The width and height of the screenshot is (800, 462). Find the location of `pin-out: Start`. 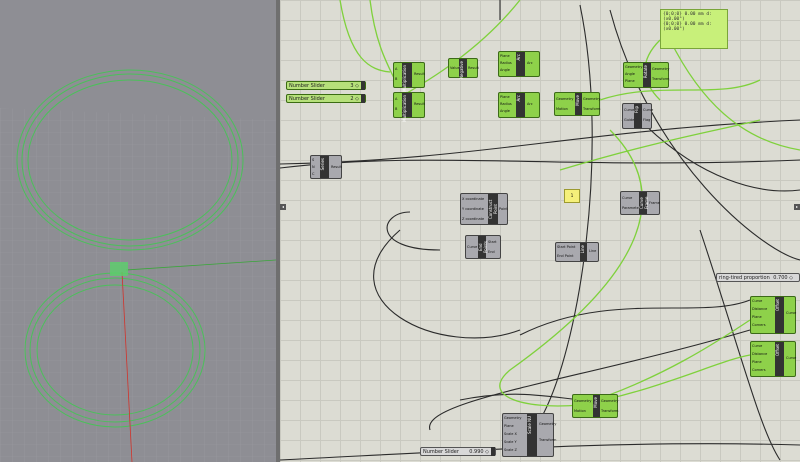

pin-out: Start is located at coordinates (492, 242).